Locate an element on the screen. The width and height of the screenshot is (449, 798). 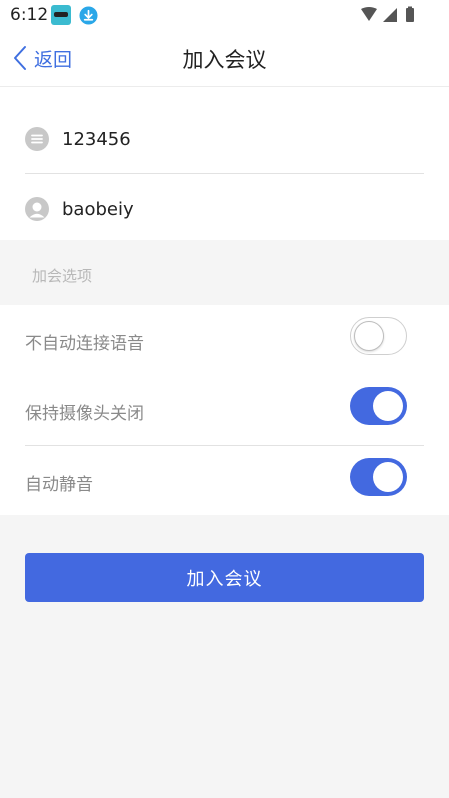
nickname-input is located at coordinates (232, 209).